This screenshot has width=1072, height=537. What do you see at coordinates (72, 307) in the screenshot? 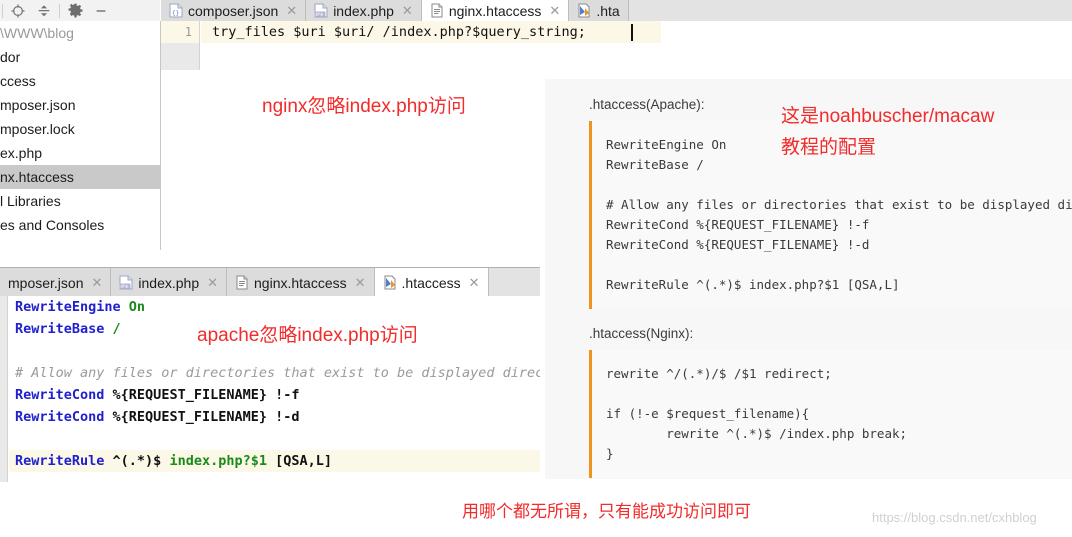
I see `code-token: RewriteEngine` at bounding box center [72, 307].